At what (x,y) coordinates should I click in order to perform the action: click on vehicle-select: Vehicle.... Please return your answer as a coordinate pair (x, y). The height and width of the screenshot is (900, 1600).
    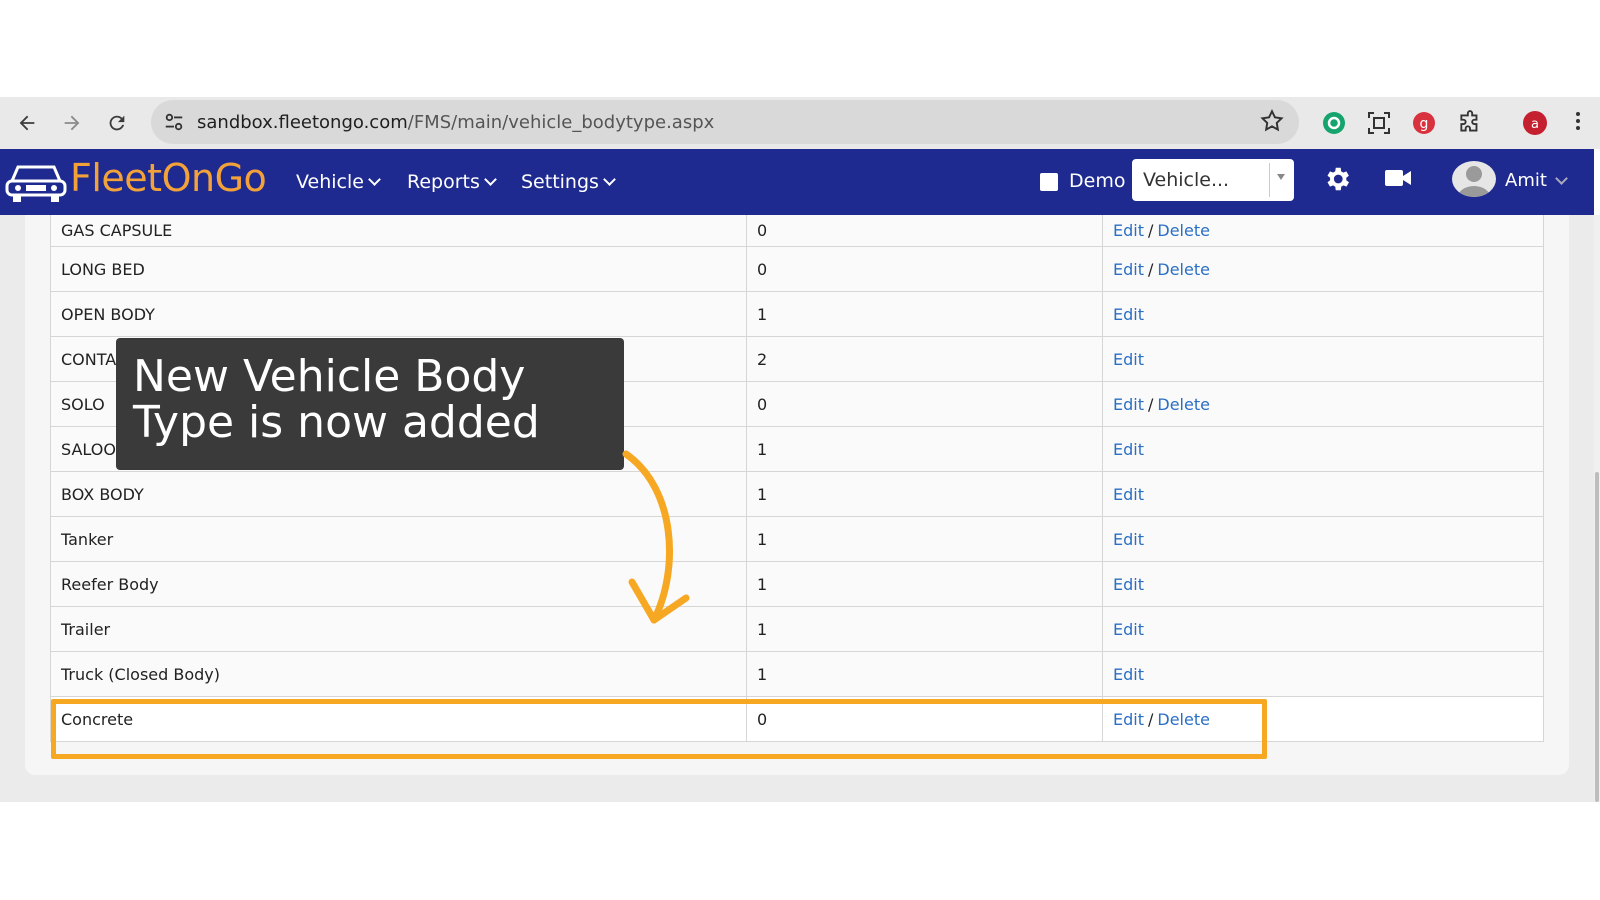
    Looking at the image, I should click on (1213, 180).